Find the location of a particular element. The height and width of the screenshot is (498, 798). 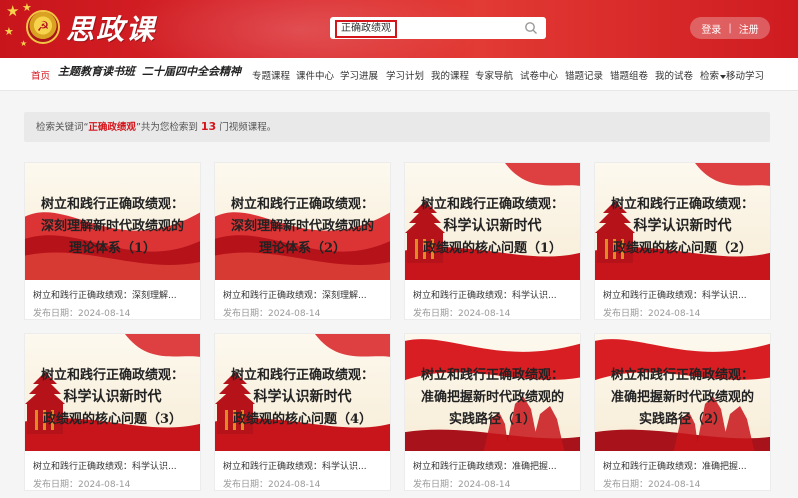

thumbnail-line-3: 政绩观的核心问题（2） is located at coordinates (682, 248).